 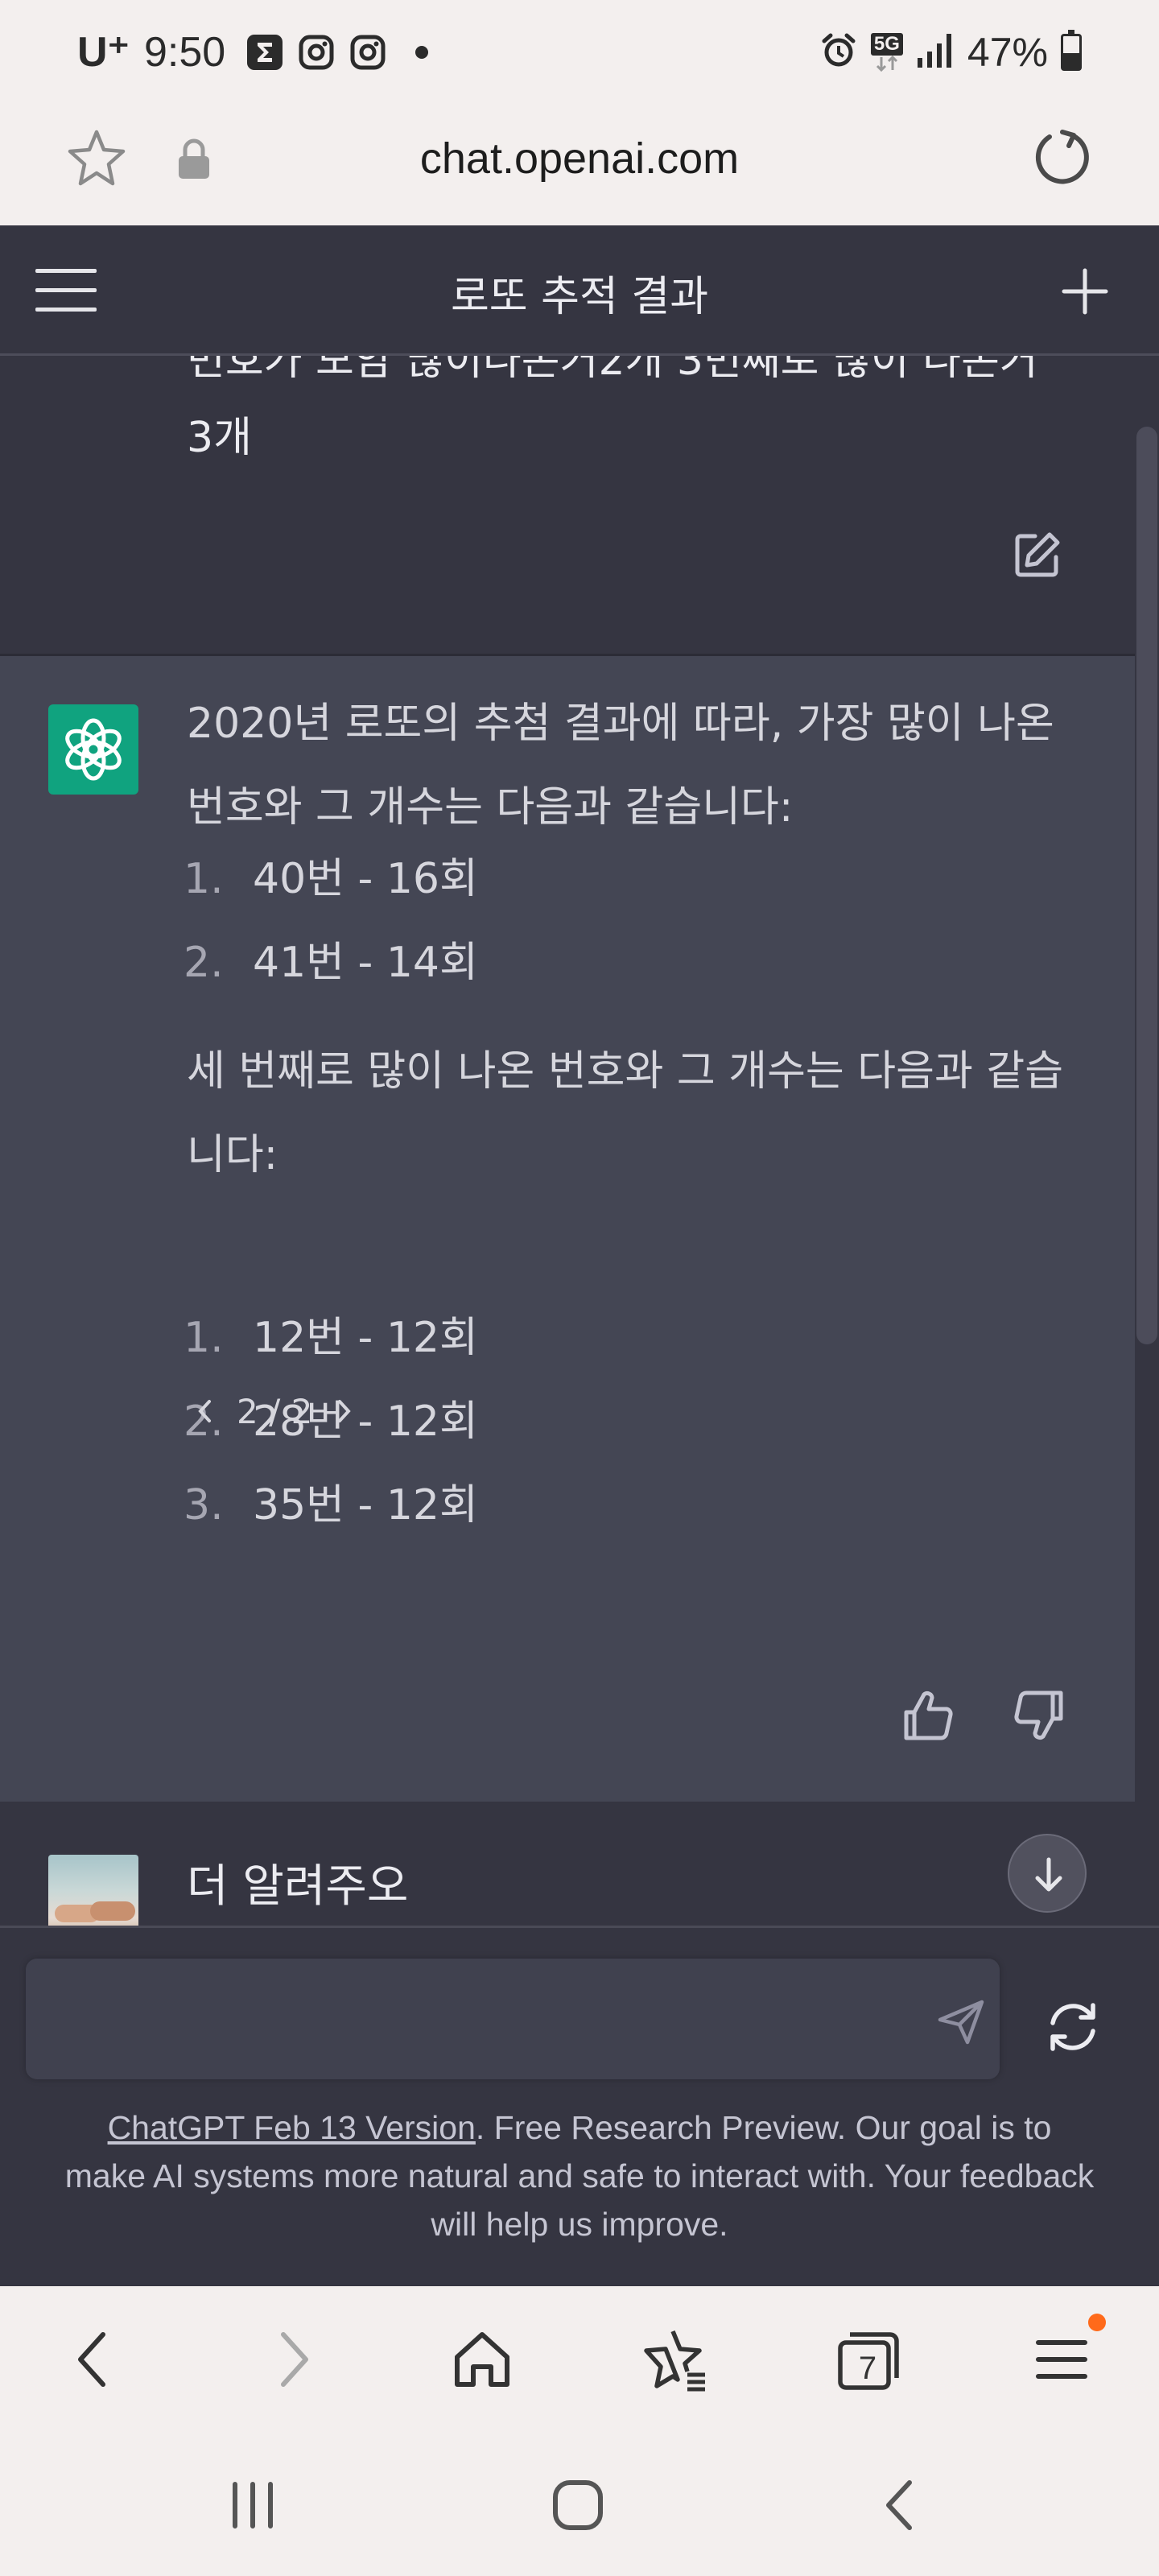 What do you see at coordinates (290, 2359) in the screenshot?
I see `forward-icon` at bounding box center [290, 2359].